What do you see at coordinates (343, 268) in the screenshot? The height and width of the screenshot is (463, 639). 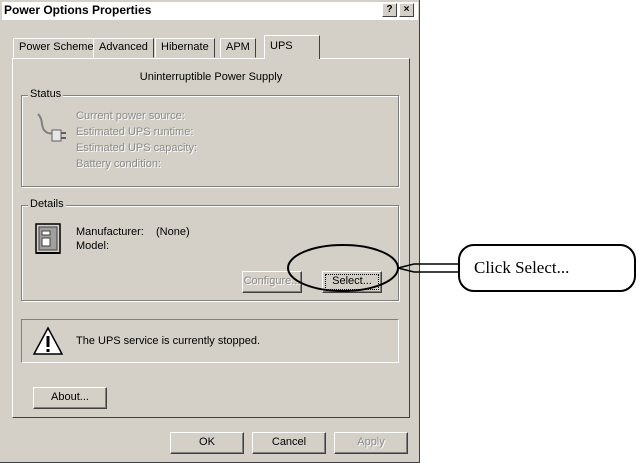 I see `highlight-ellipse` at bounding box center [343, 268].